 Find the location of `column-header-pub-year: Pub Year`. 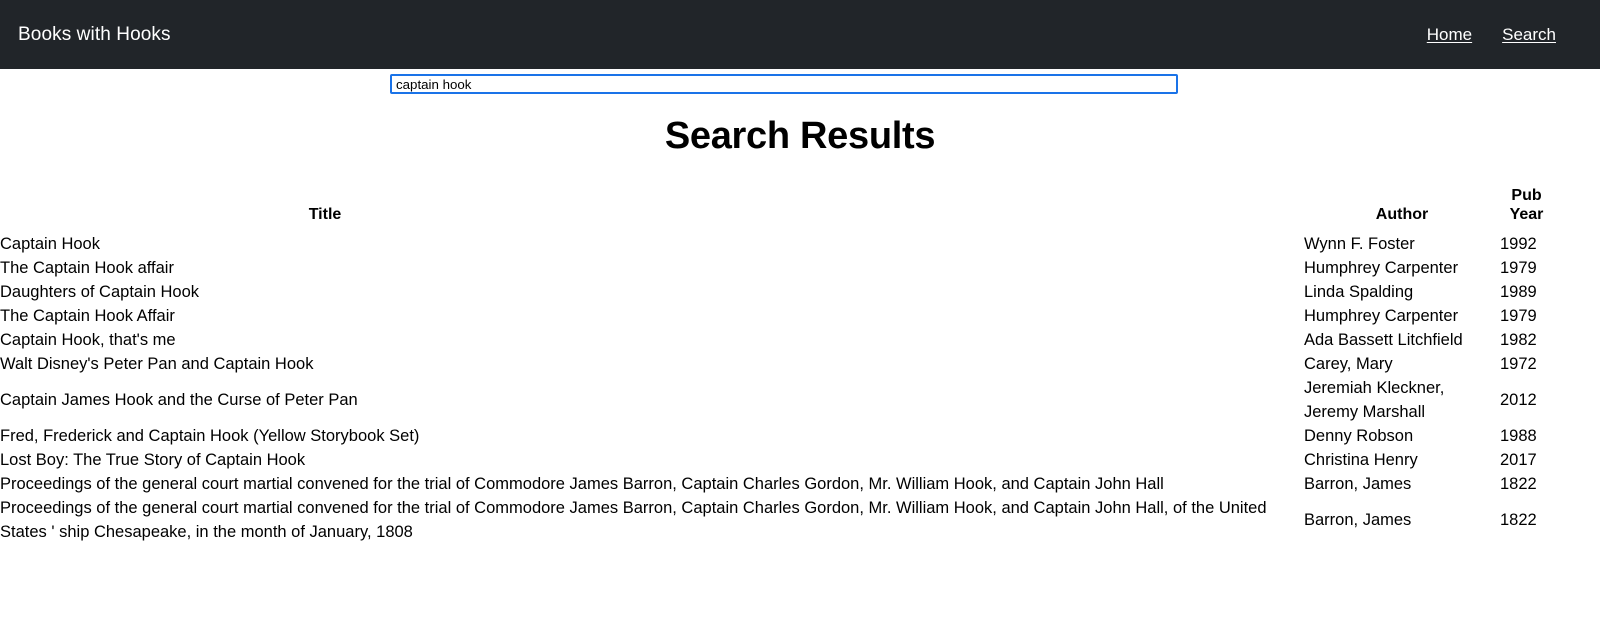

column-header-pub-year: Pub Year is located at coordinates (1526, 209).